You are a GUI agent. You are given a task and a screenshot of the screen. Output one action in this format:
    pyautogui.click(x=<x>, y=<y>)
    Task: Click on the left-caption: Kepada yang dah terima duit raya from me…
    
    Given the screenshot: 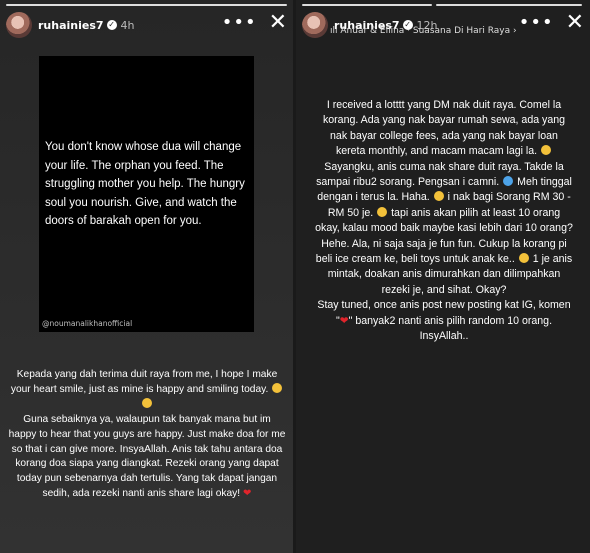 What is the action you would take?
    pyautogui.click(x=147, y=435)
    